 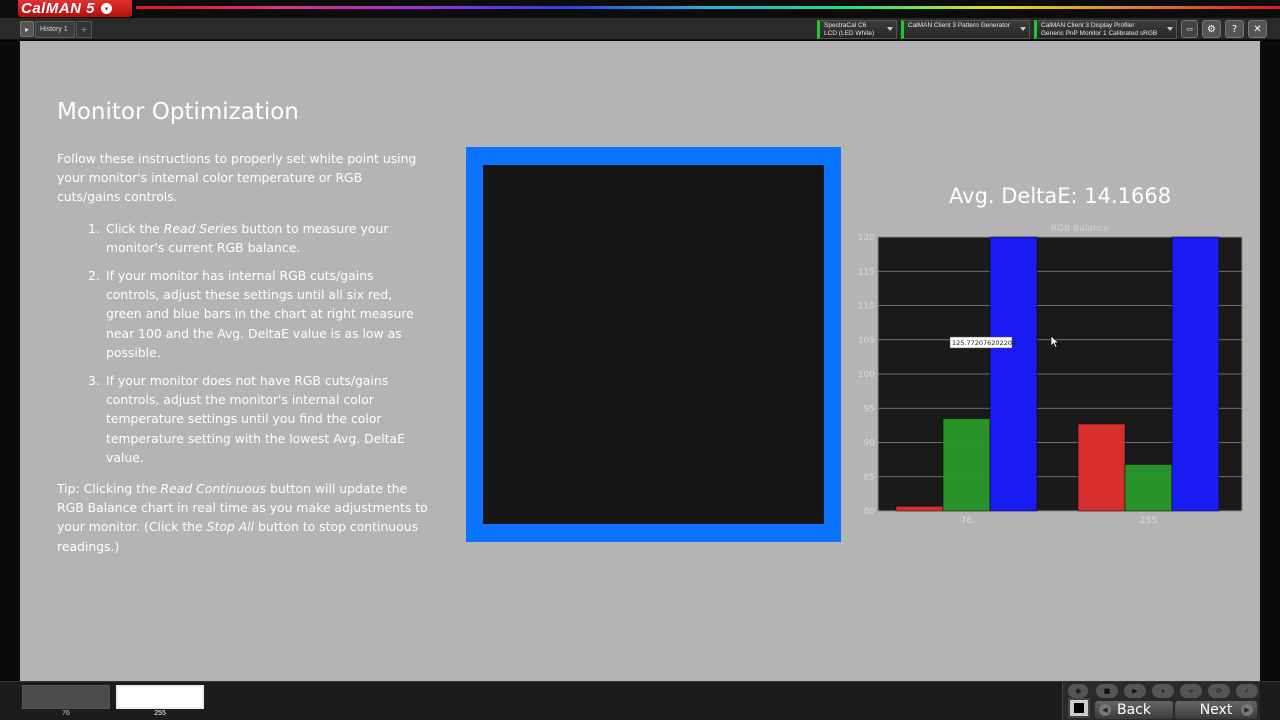 What do you see at coordinates (1134, 710) in the screenshot?
I see `back-button: ◀ Back` at bounding box center [1134, 710].